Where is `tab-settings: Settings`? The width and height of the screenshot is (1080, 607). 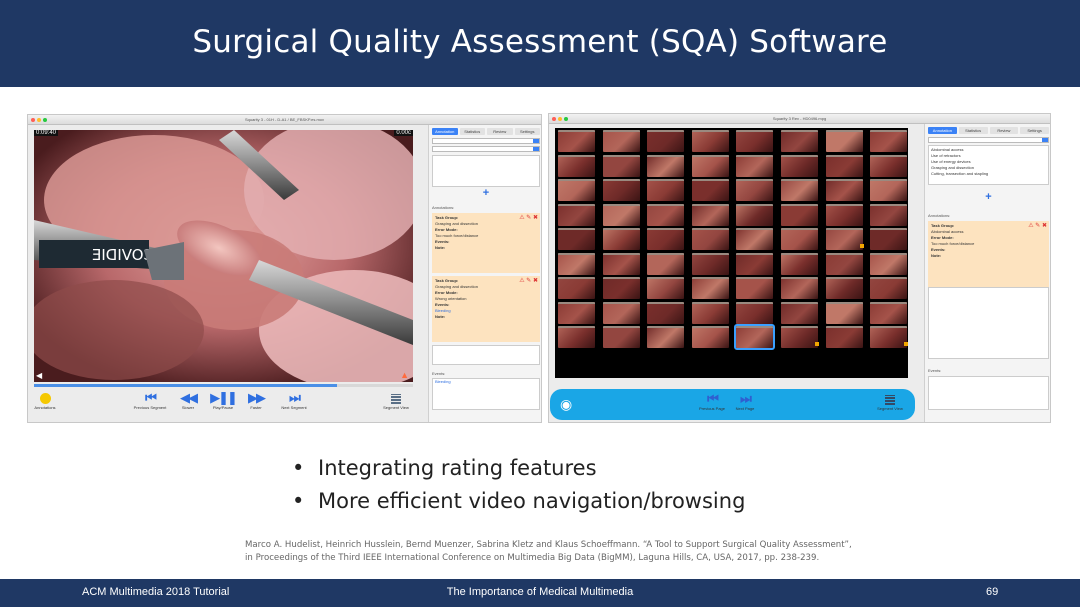 tab-settings: Settings is located at coordinates (527, 131).